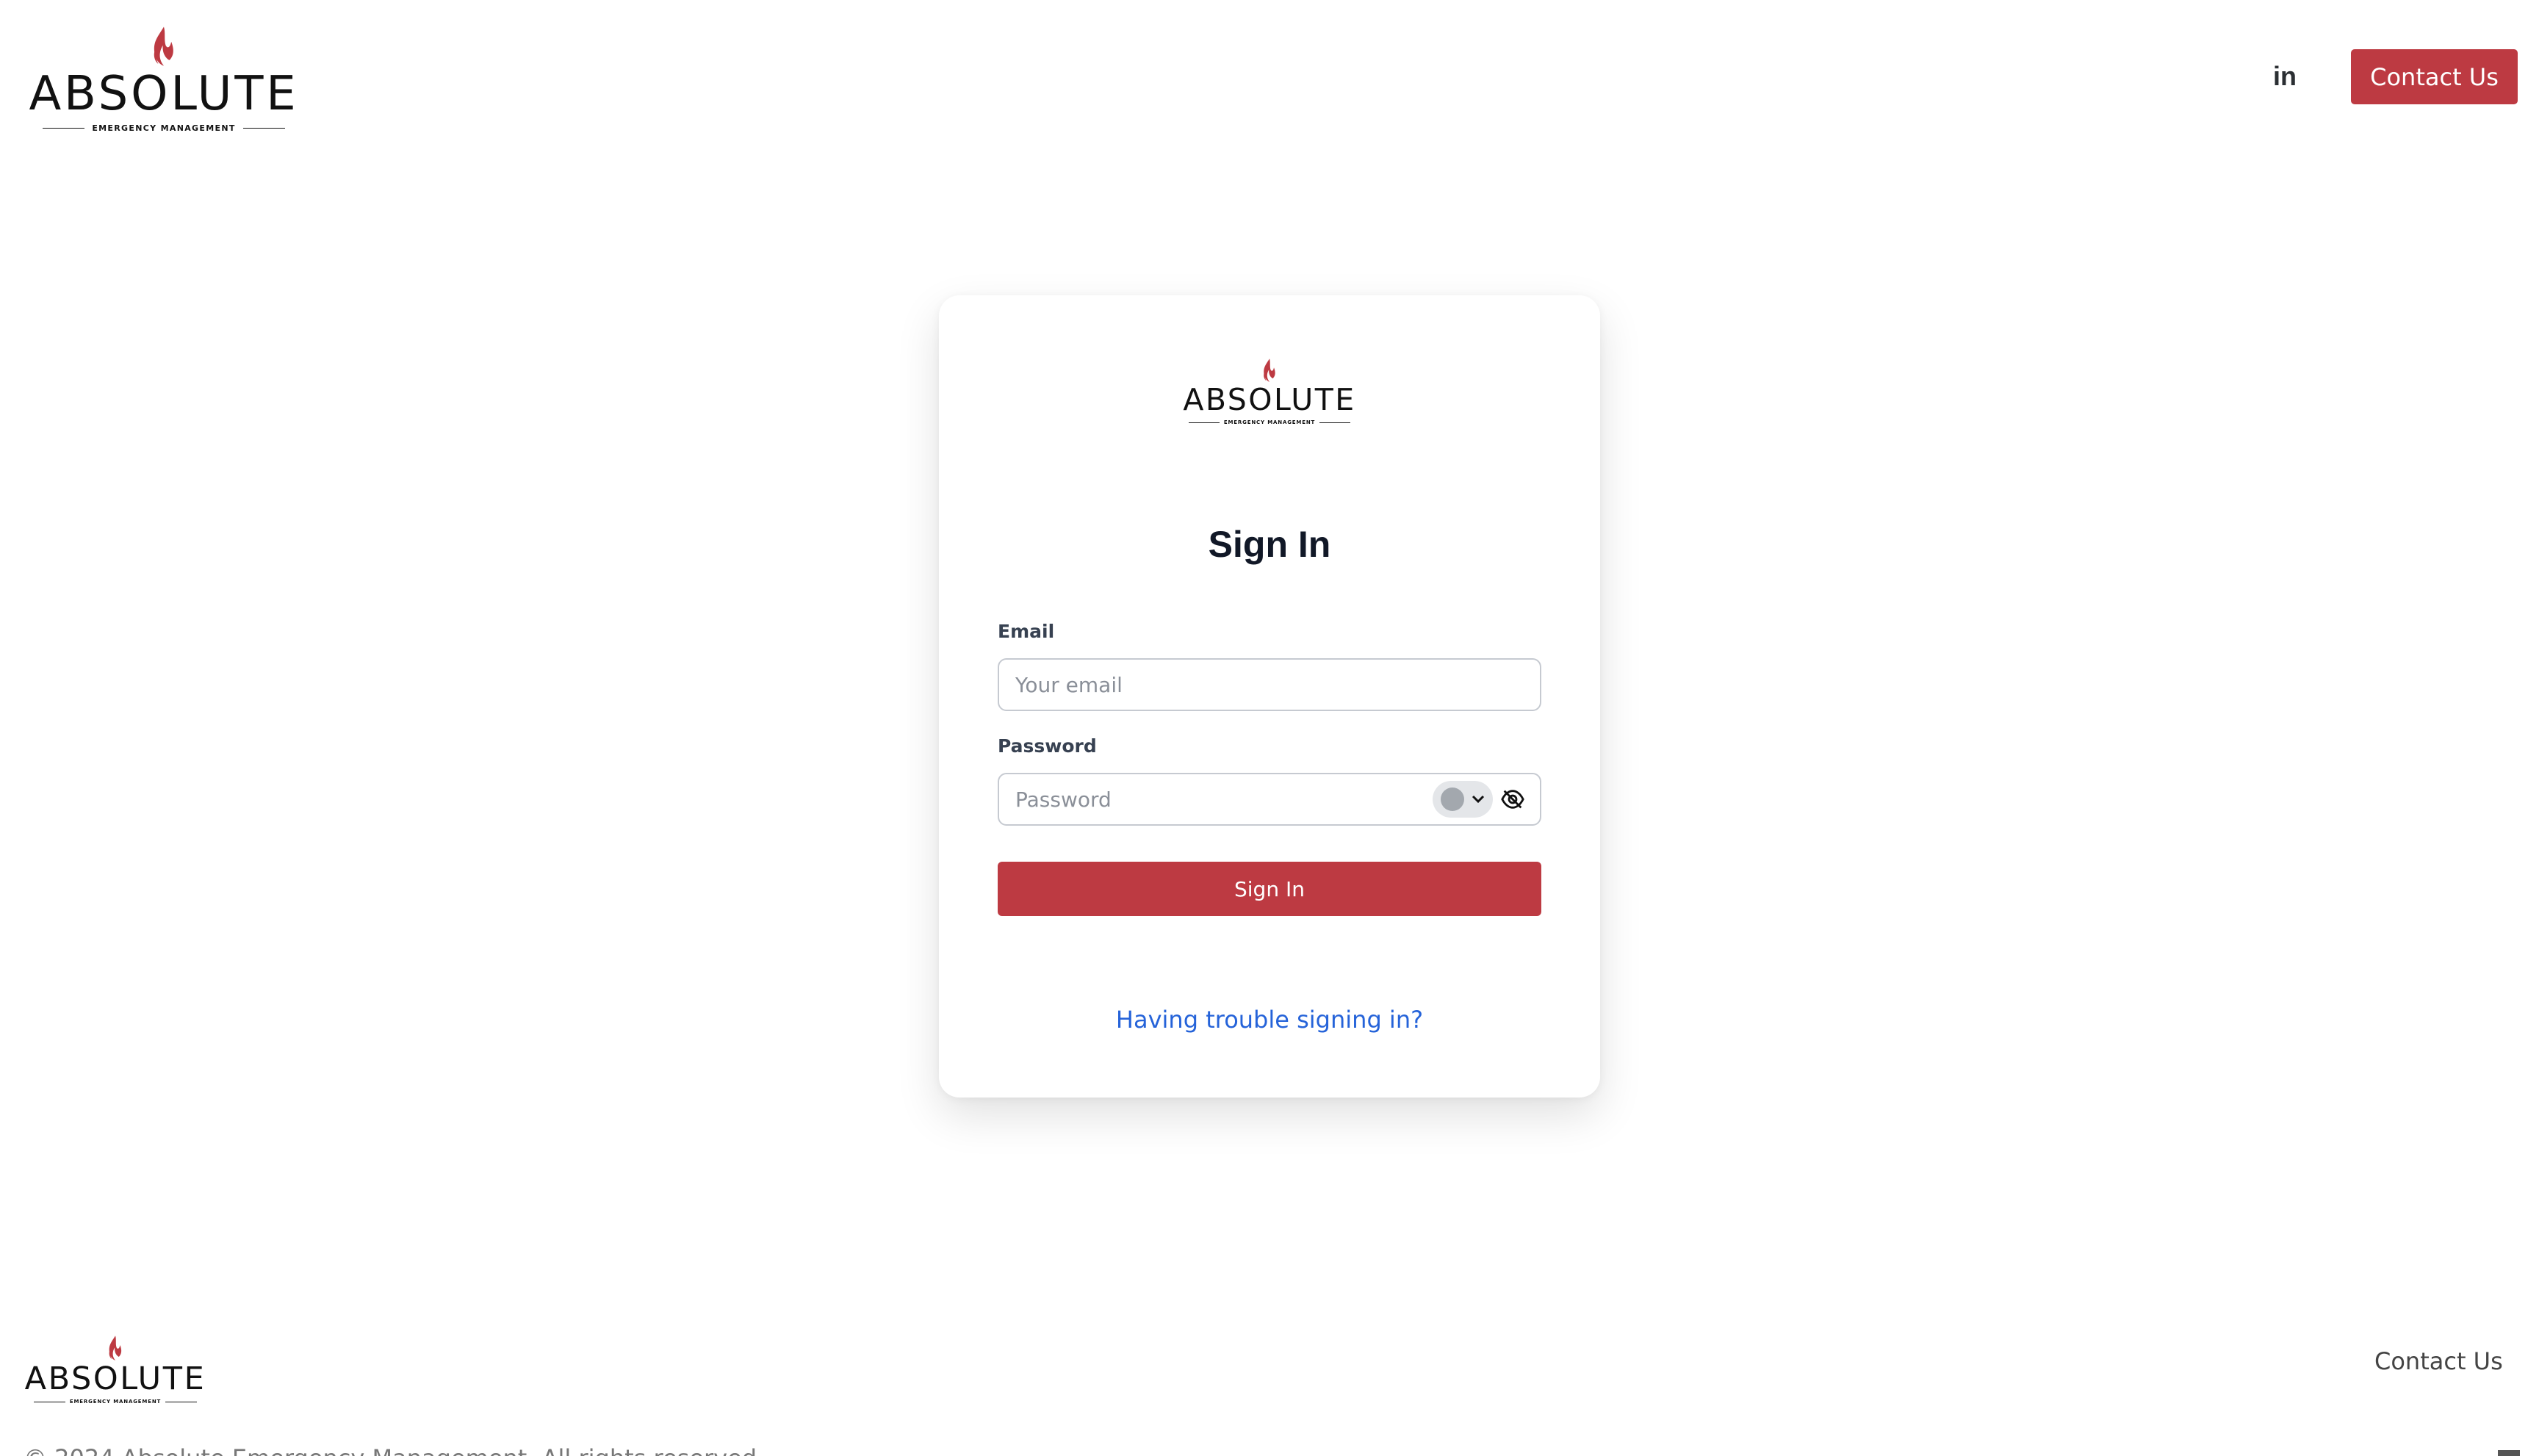 This screenshot has width=2539, height=1456. Describe the element at coordinates (1269, 799) in the screenshot. I see `password-field-wrapper` at that location.